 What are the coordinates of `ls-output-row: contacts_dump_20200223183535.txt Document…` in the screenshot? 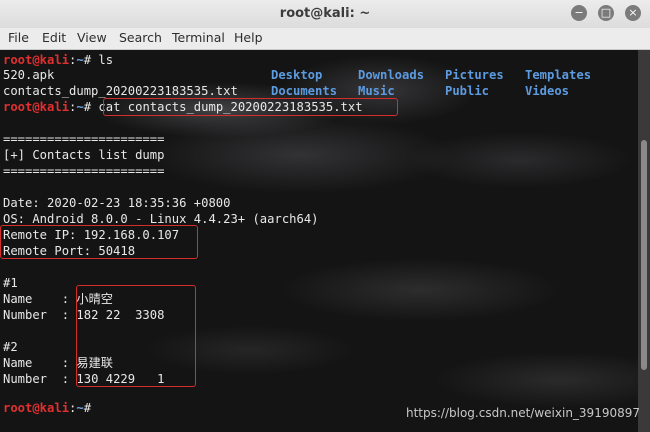 It's located at (286, 91).